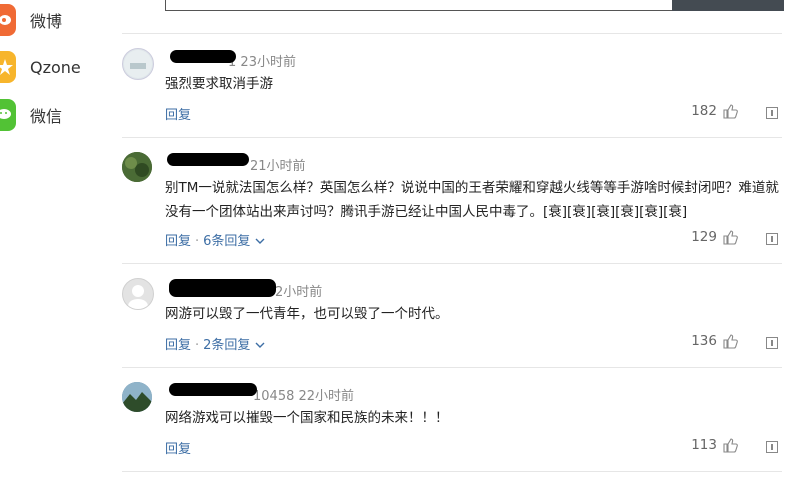 The height and width of the screenshot is (480, 808). What do you see at coordinates (226, 345) in the screenshot?
I see `view-replies-button: 2条回复` at bounding box center [226, 345].